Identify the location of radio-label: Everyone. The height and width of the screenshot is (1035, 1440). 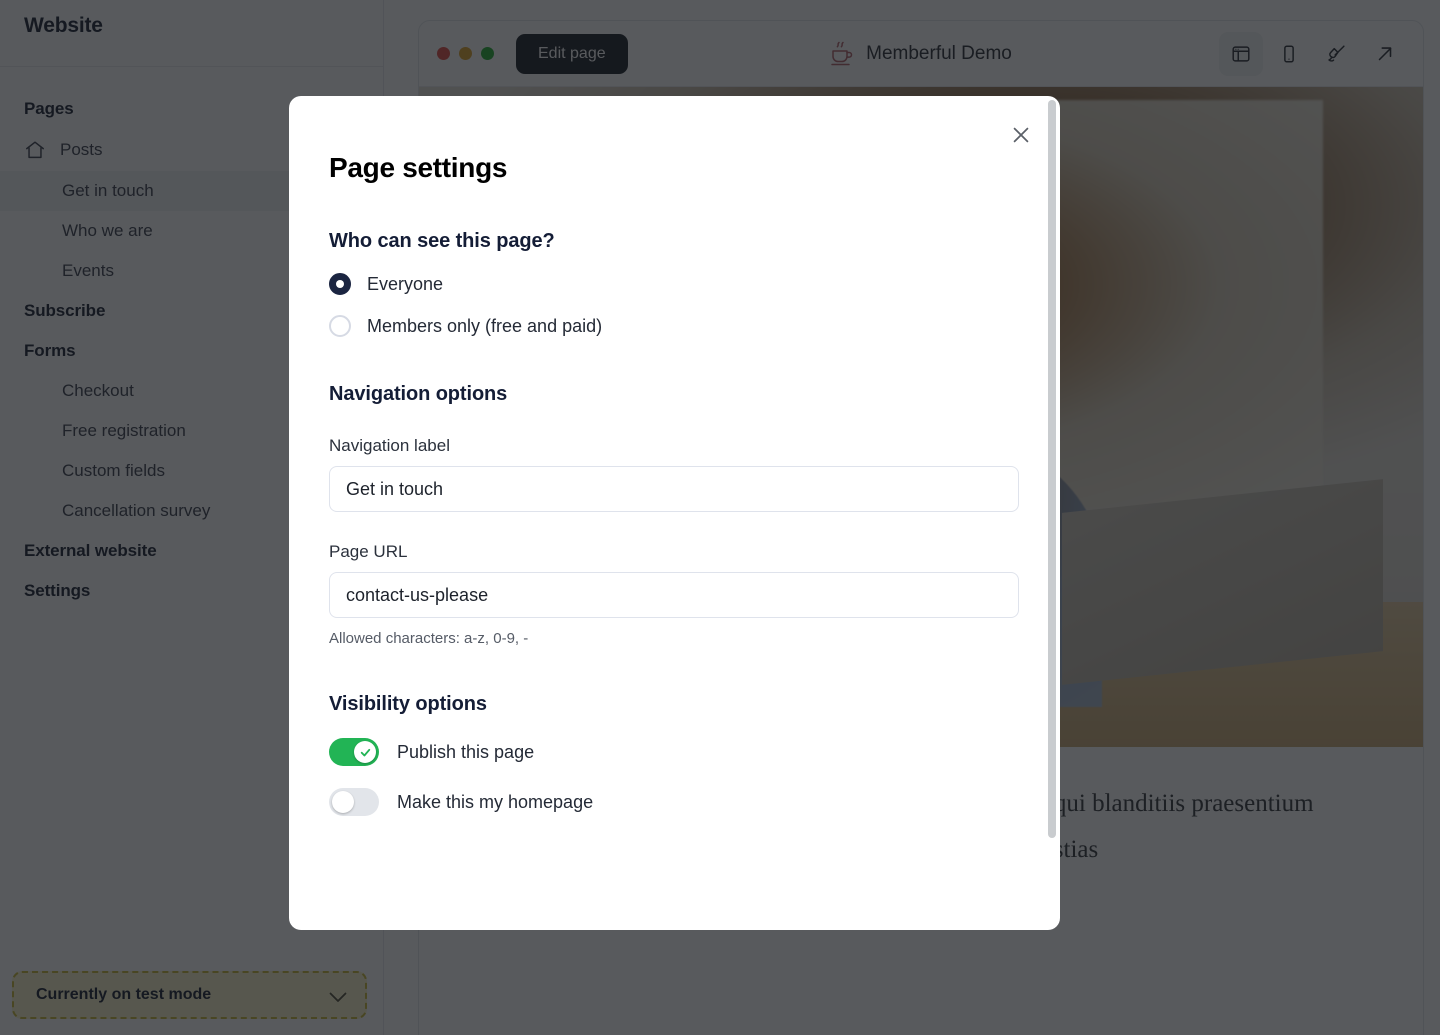
(405, 283).